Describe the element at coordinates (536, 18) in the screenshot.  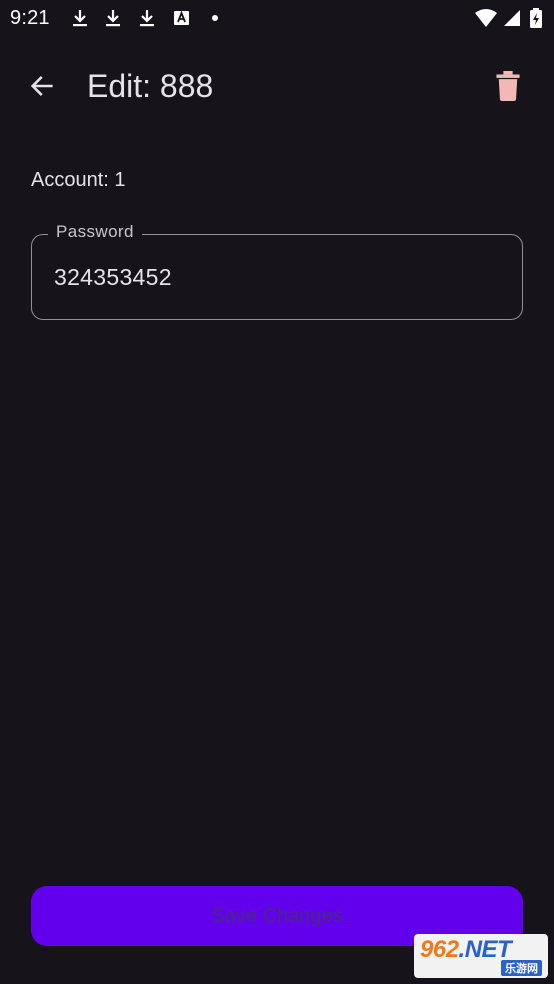
I see `battery-icon` at that location.